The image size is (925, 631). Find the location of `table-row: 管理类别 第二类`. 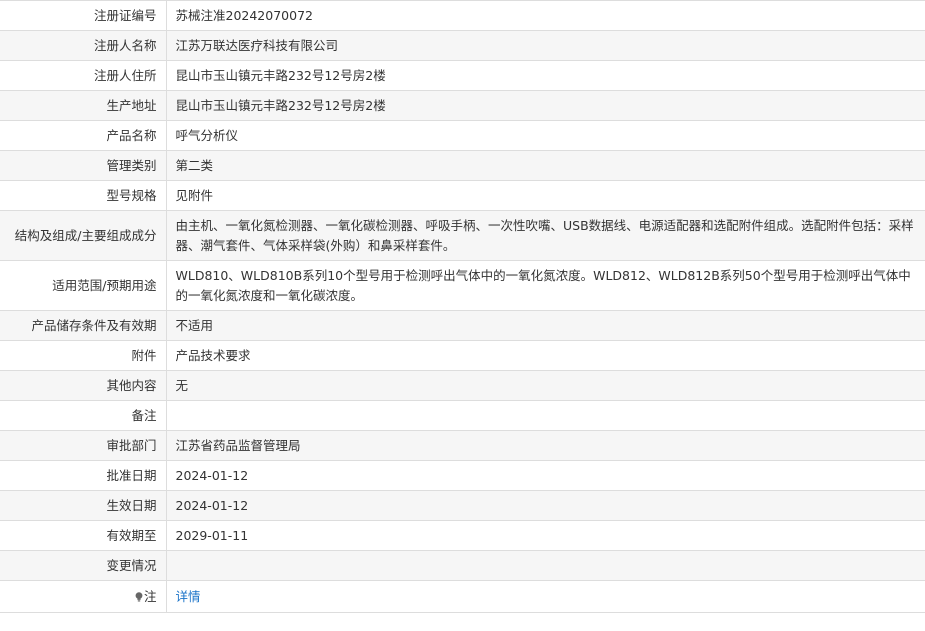

table-row: 管理类别 第二类 is located at coordinates (462, 165).